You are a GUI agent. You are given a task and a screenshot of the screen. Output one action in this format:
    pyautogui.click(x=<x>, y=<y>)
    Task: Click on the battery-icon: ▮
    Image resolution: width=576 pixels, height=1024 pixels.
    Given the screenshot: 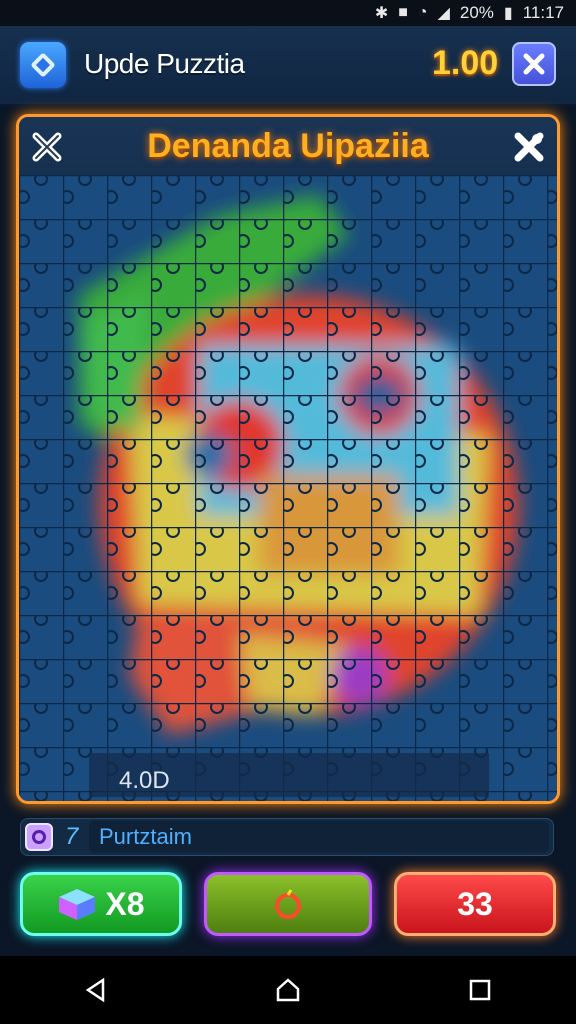 What is the action you would take?
    pyautogui.click(x=508, y=13)
    